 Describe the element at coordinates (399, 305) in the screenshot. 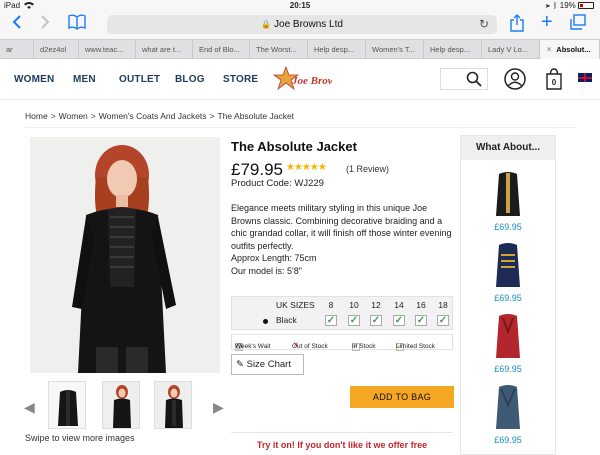

I see `size-label: 14` at that location.